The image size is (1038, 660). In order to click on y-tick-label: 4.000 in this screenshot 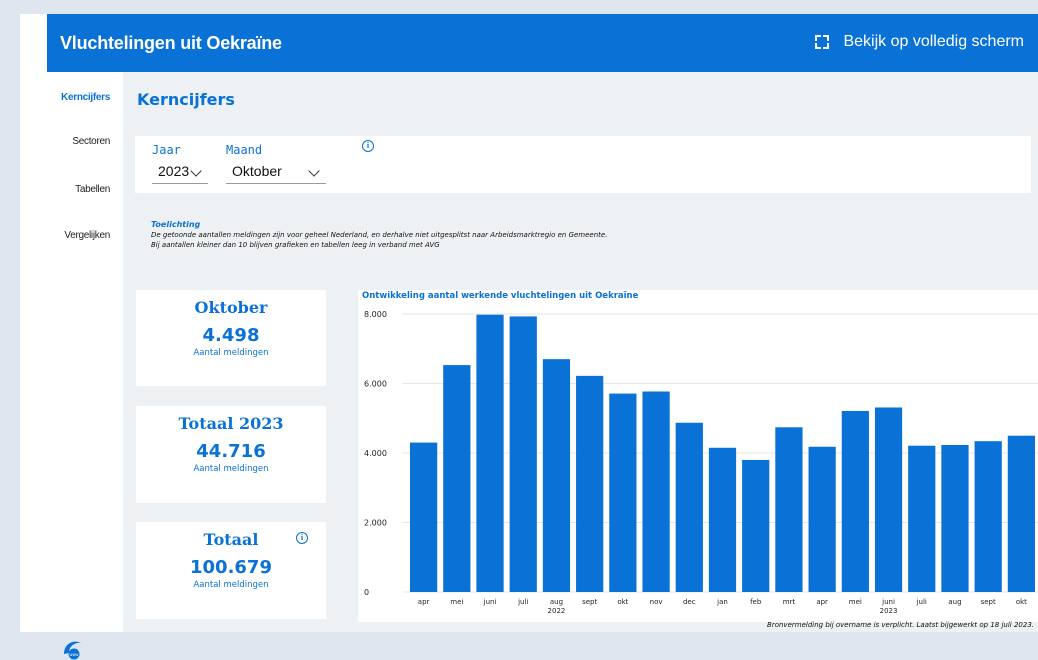, I will do `click(375, 453)`.